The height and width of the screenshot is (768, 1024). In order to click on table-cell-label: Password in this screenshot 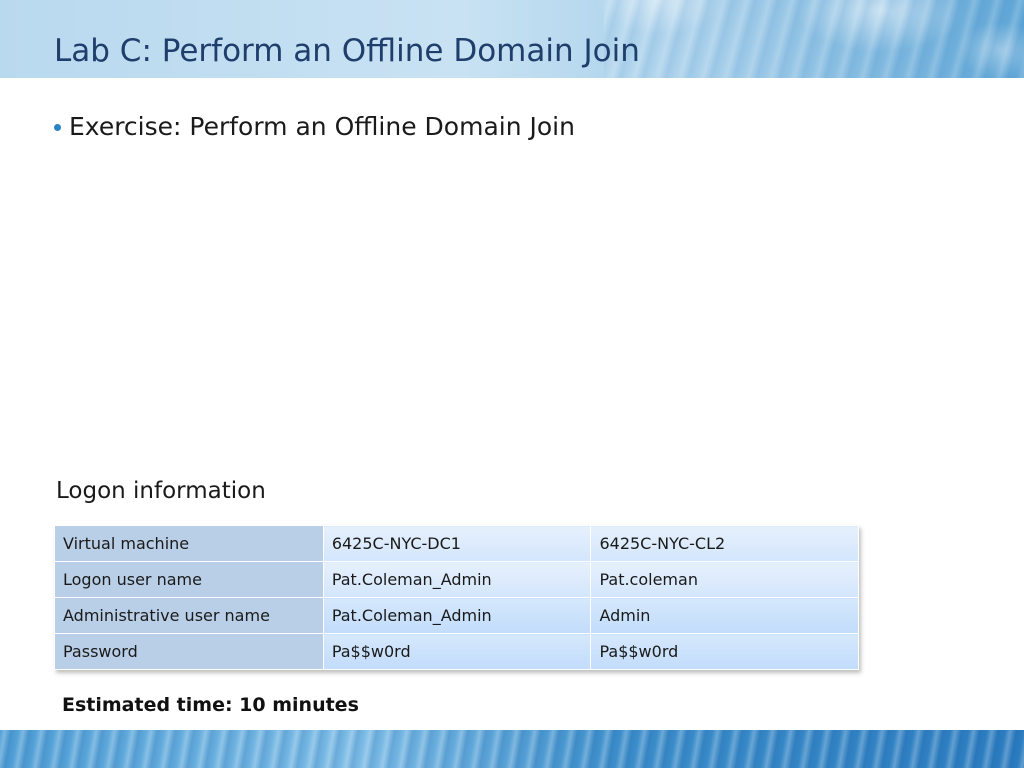, I will do `click(189, 651)`.